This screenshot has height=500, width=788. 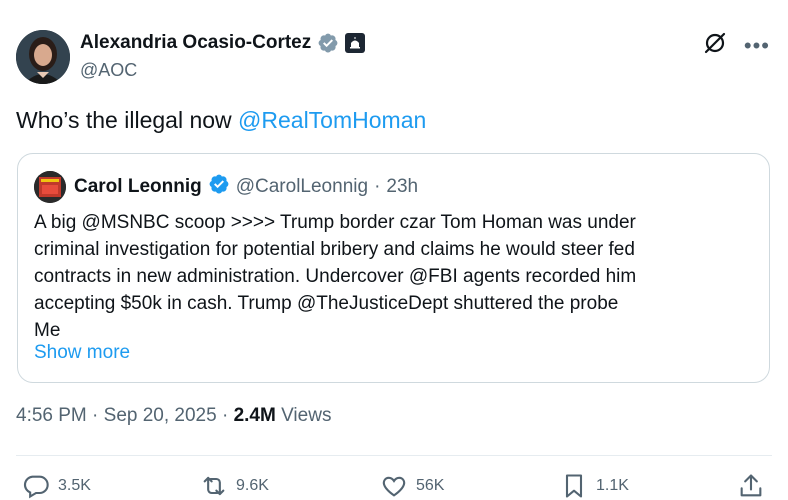 What do you see at coordinates (56, 486) in the screenshot?
I see `reply-button: 3.5K` at bounding box center [56, 486].